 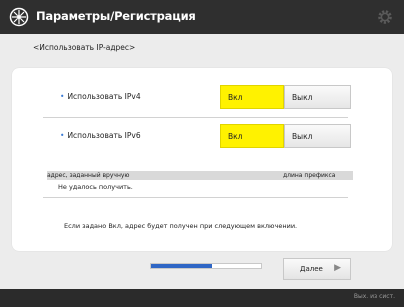 What do you see at coordinates (252, 136) in the screenshot?
I see `ipv6-on-button: Вкл` at bounding box center [252, 136].